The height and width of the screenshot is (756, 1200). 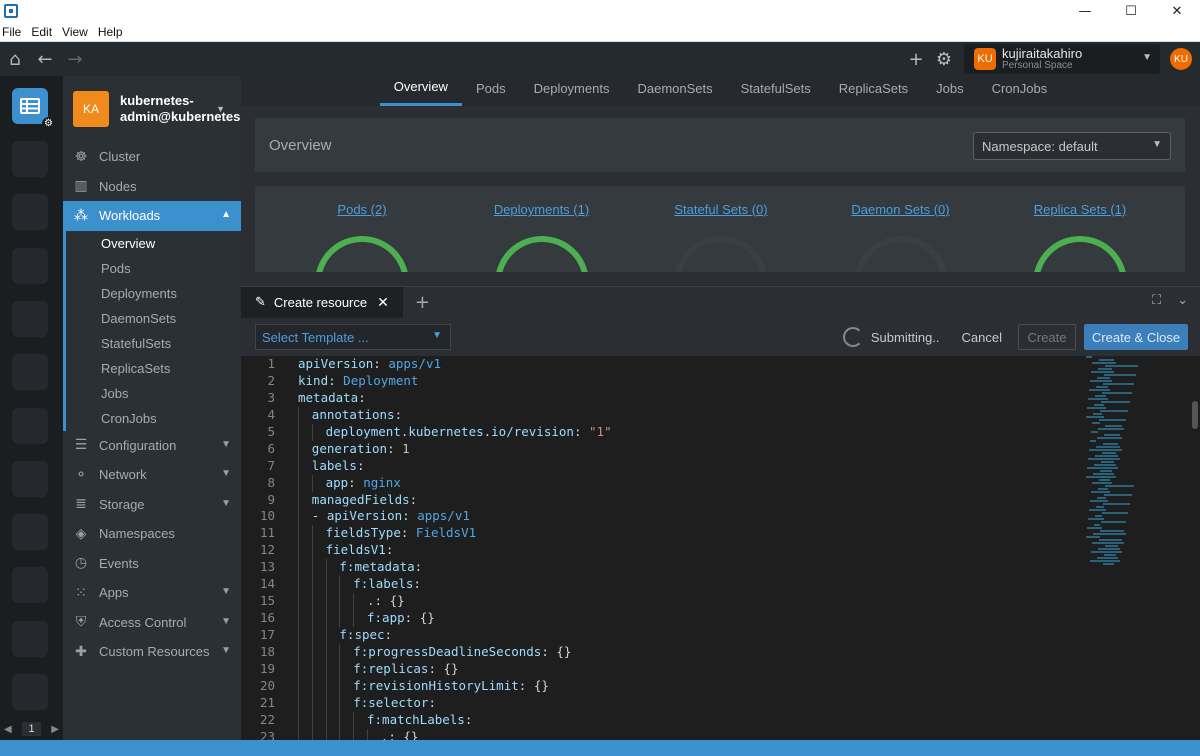 I want to click on create-and-close-button: Create & Close, so click(x=1136, y=337).